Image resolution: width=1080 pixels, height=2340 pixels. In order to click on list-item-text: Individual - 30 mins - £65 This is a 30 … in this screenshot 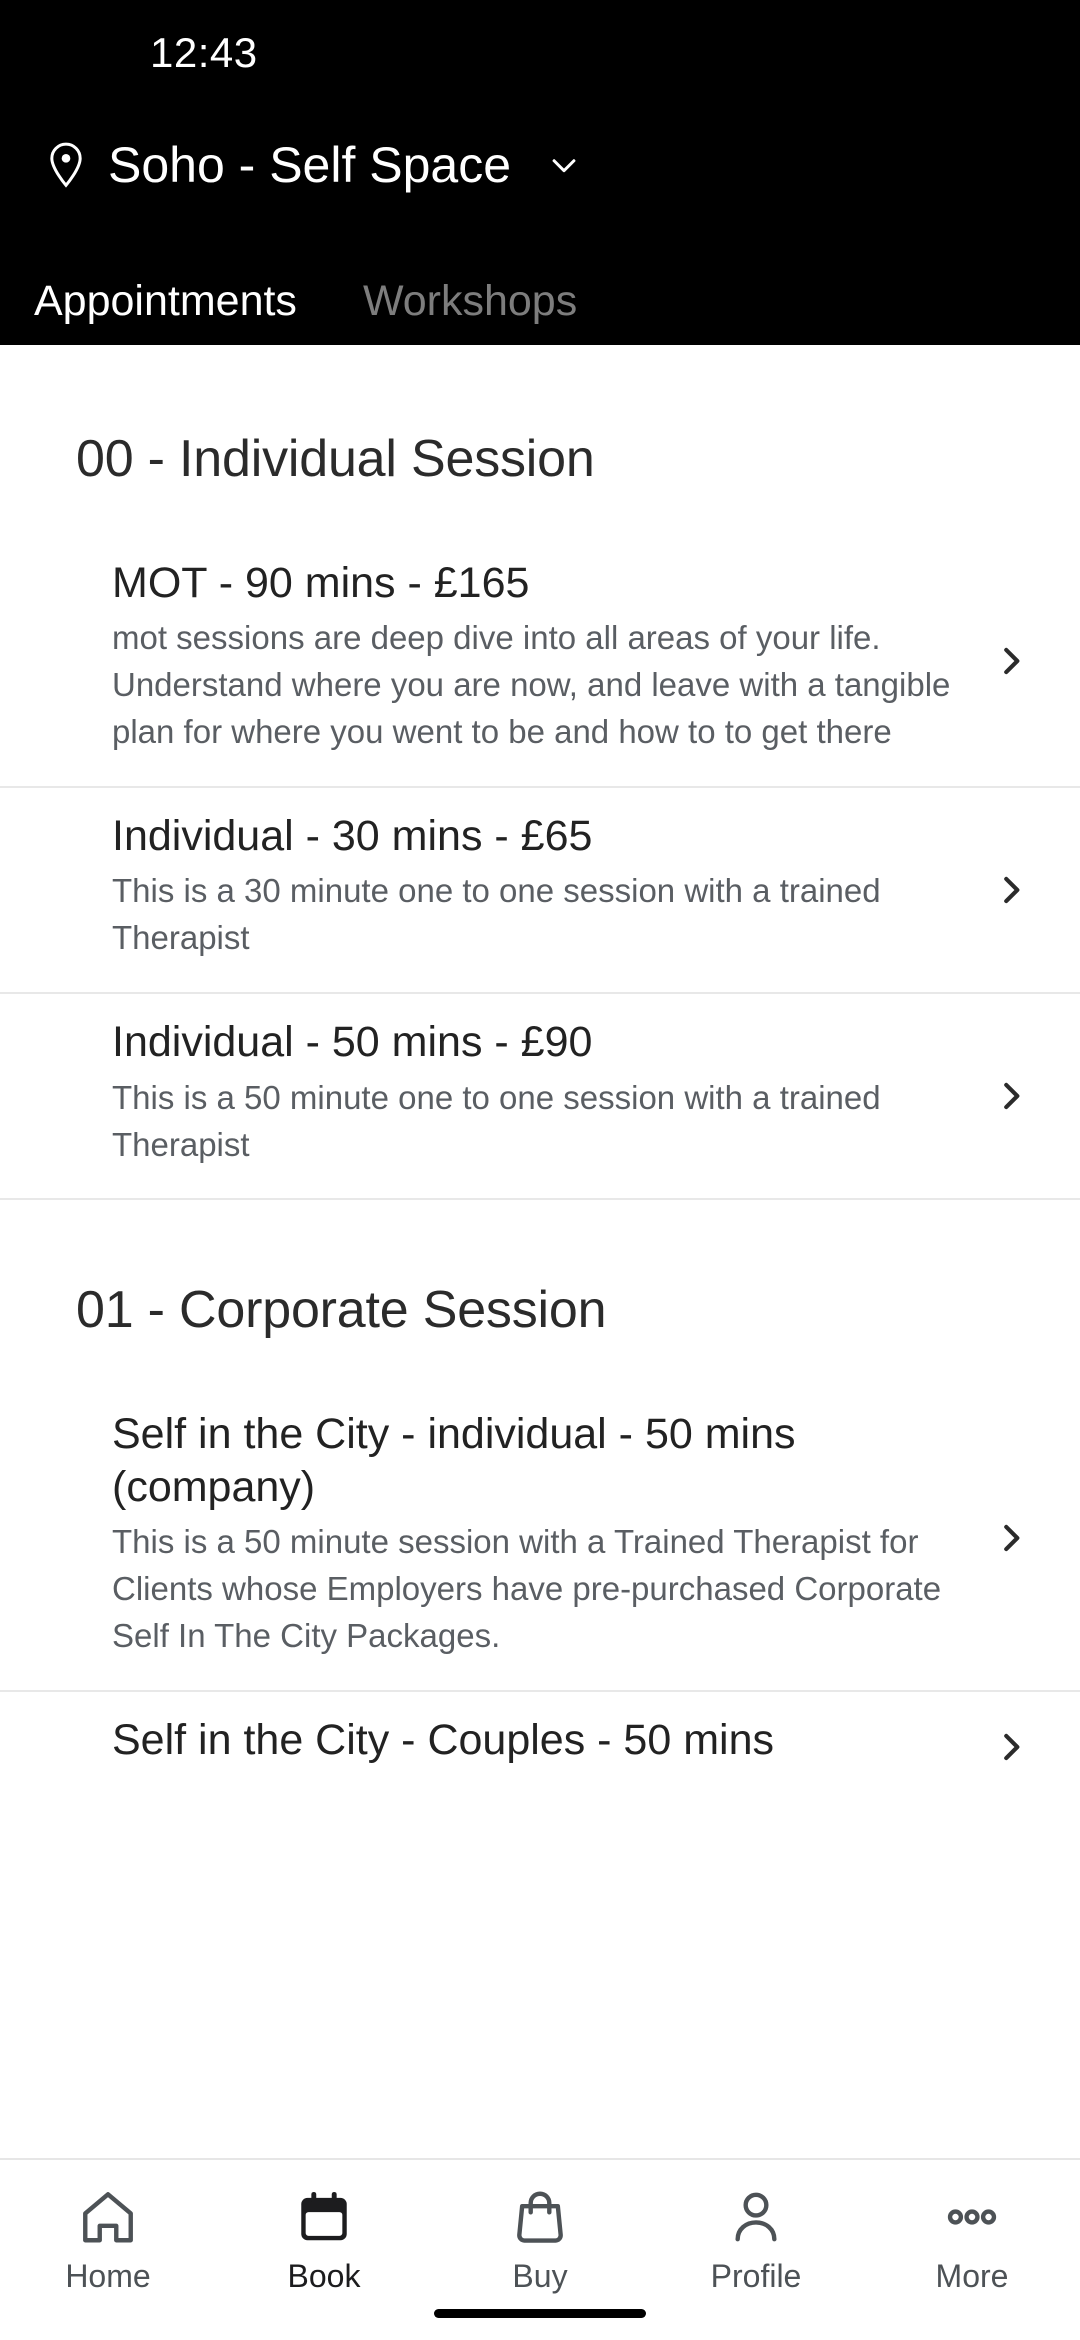, I will do `click(545, 890)`.